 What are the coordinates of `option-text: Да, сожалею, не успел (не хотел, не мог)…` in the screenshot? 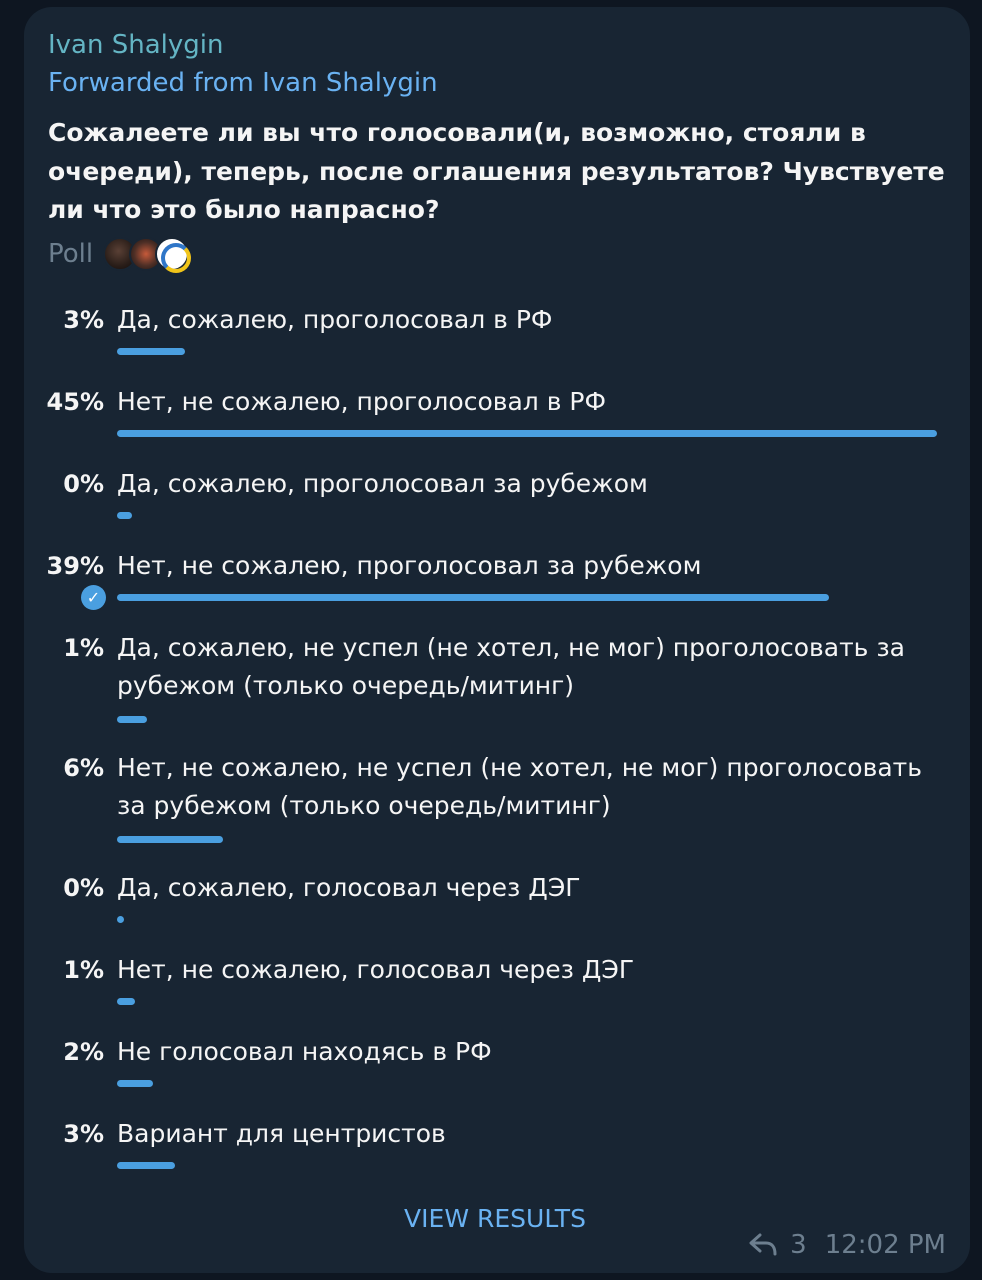 It's located at (511, 666).